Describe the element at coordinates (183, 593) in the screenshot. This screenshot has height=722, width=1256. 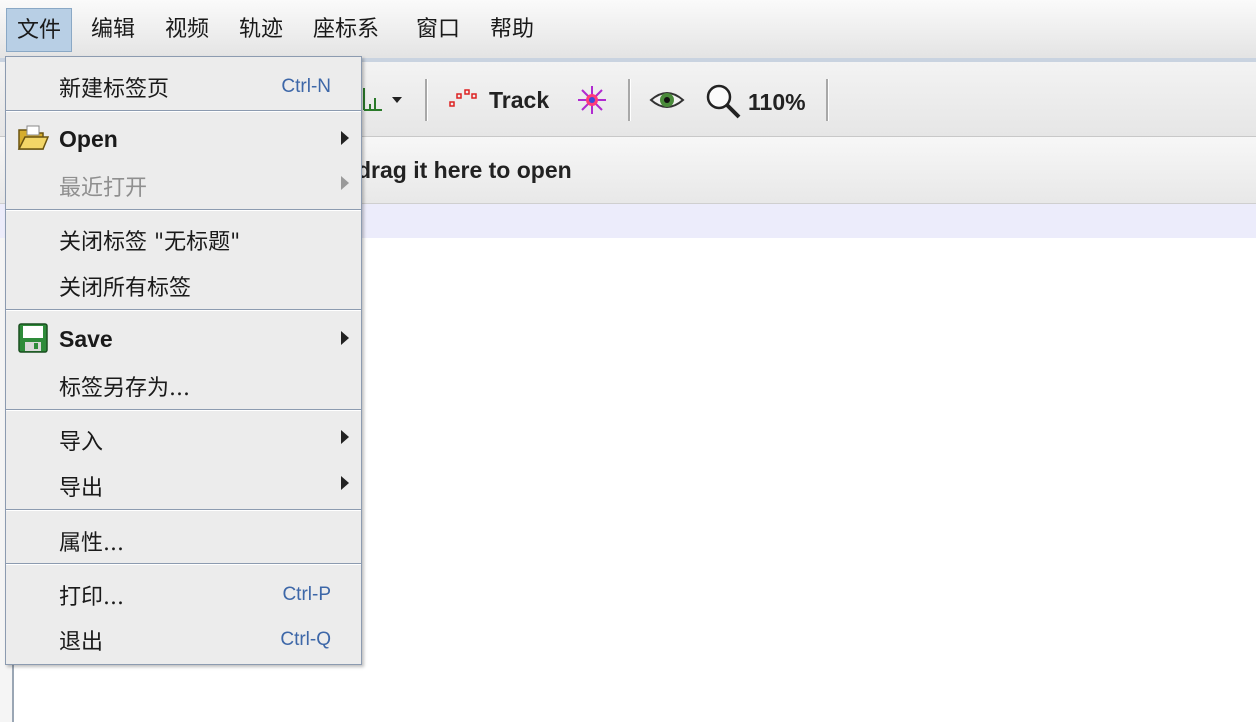
I see `menu-item-print: 打印... Ctrl-P` at that location.